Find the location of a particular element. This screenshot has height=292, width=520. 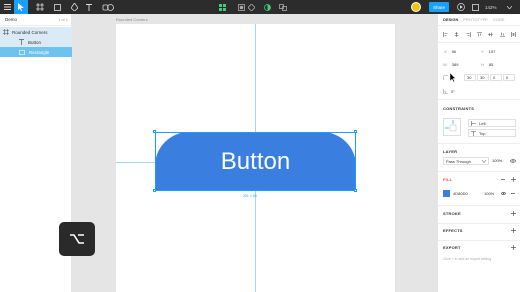

comment-tool-icon is located at coordinates (110, 7).